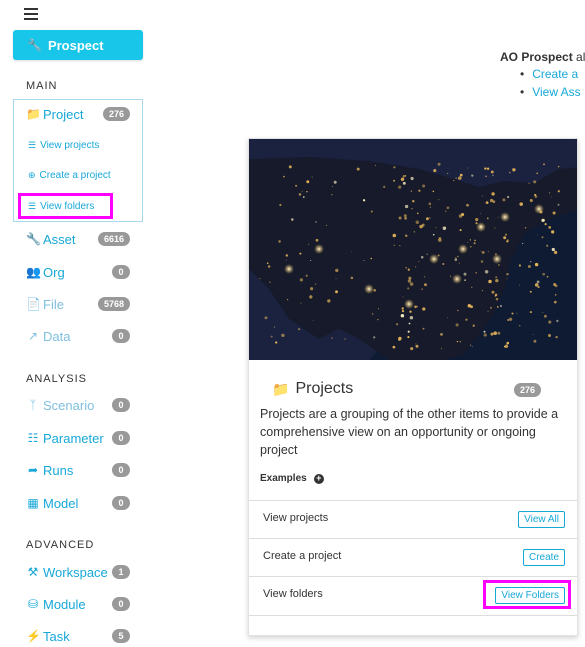 The height and width of the screenshot is (647, 585). What do you see at coordinates (78, 470) in the screenshot?
I see `sidebar-item-runs: ➦ Runs 0` at bounding box center [78, 470].